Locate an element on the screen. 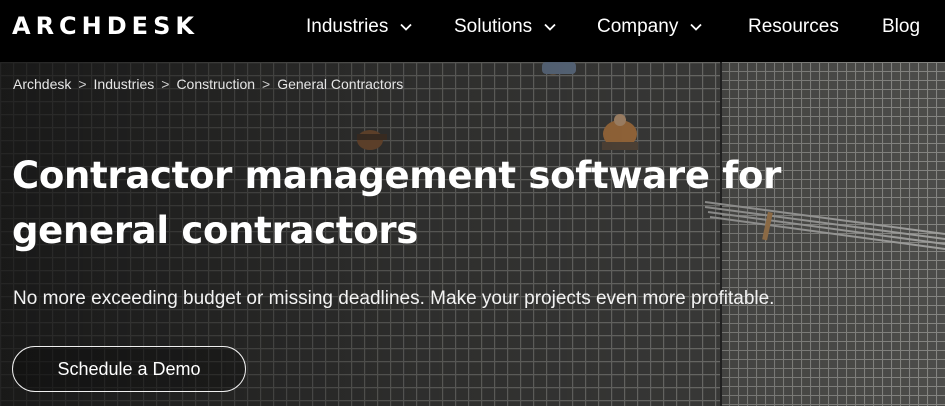  nav-resources: Resources is located at coordinates (793, 27).